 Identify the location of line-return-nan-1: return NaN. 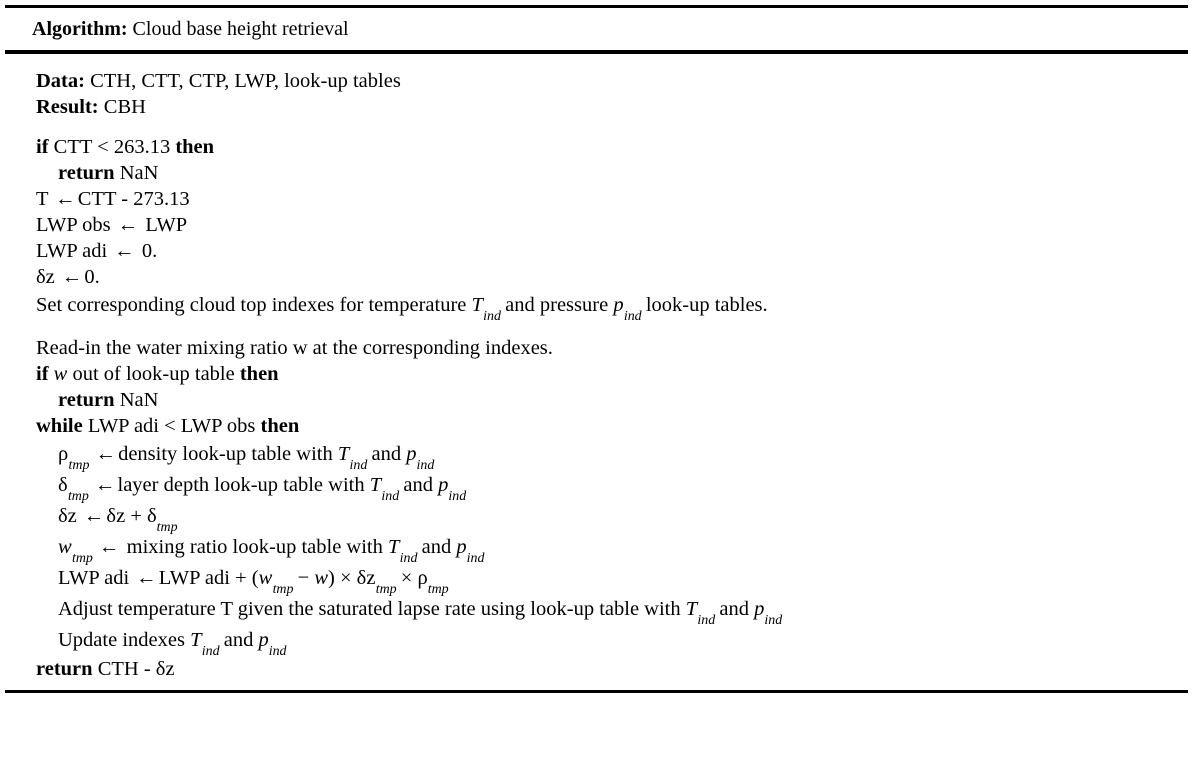
(612, 173).